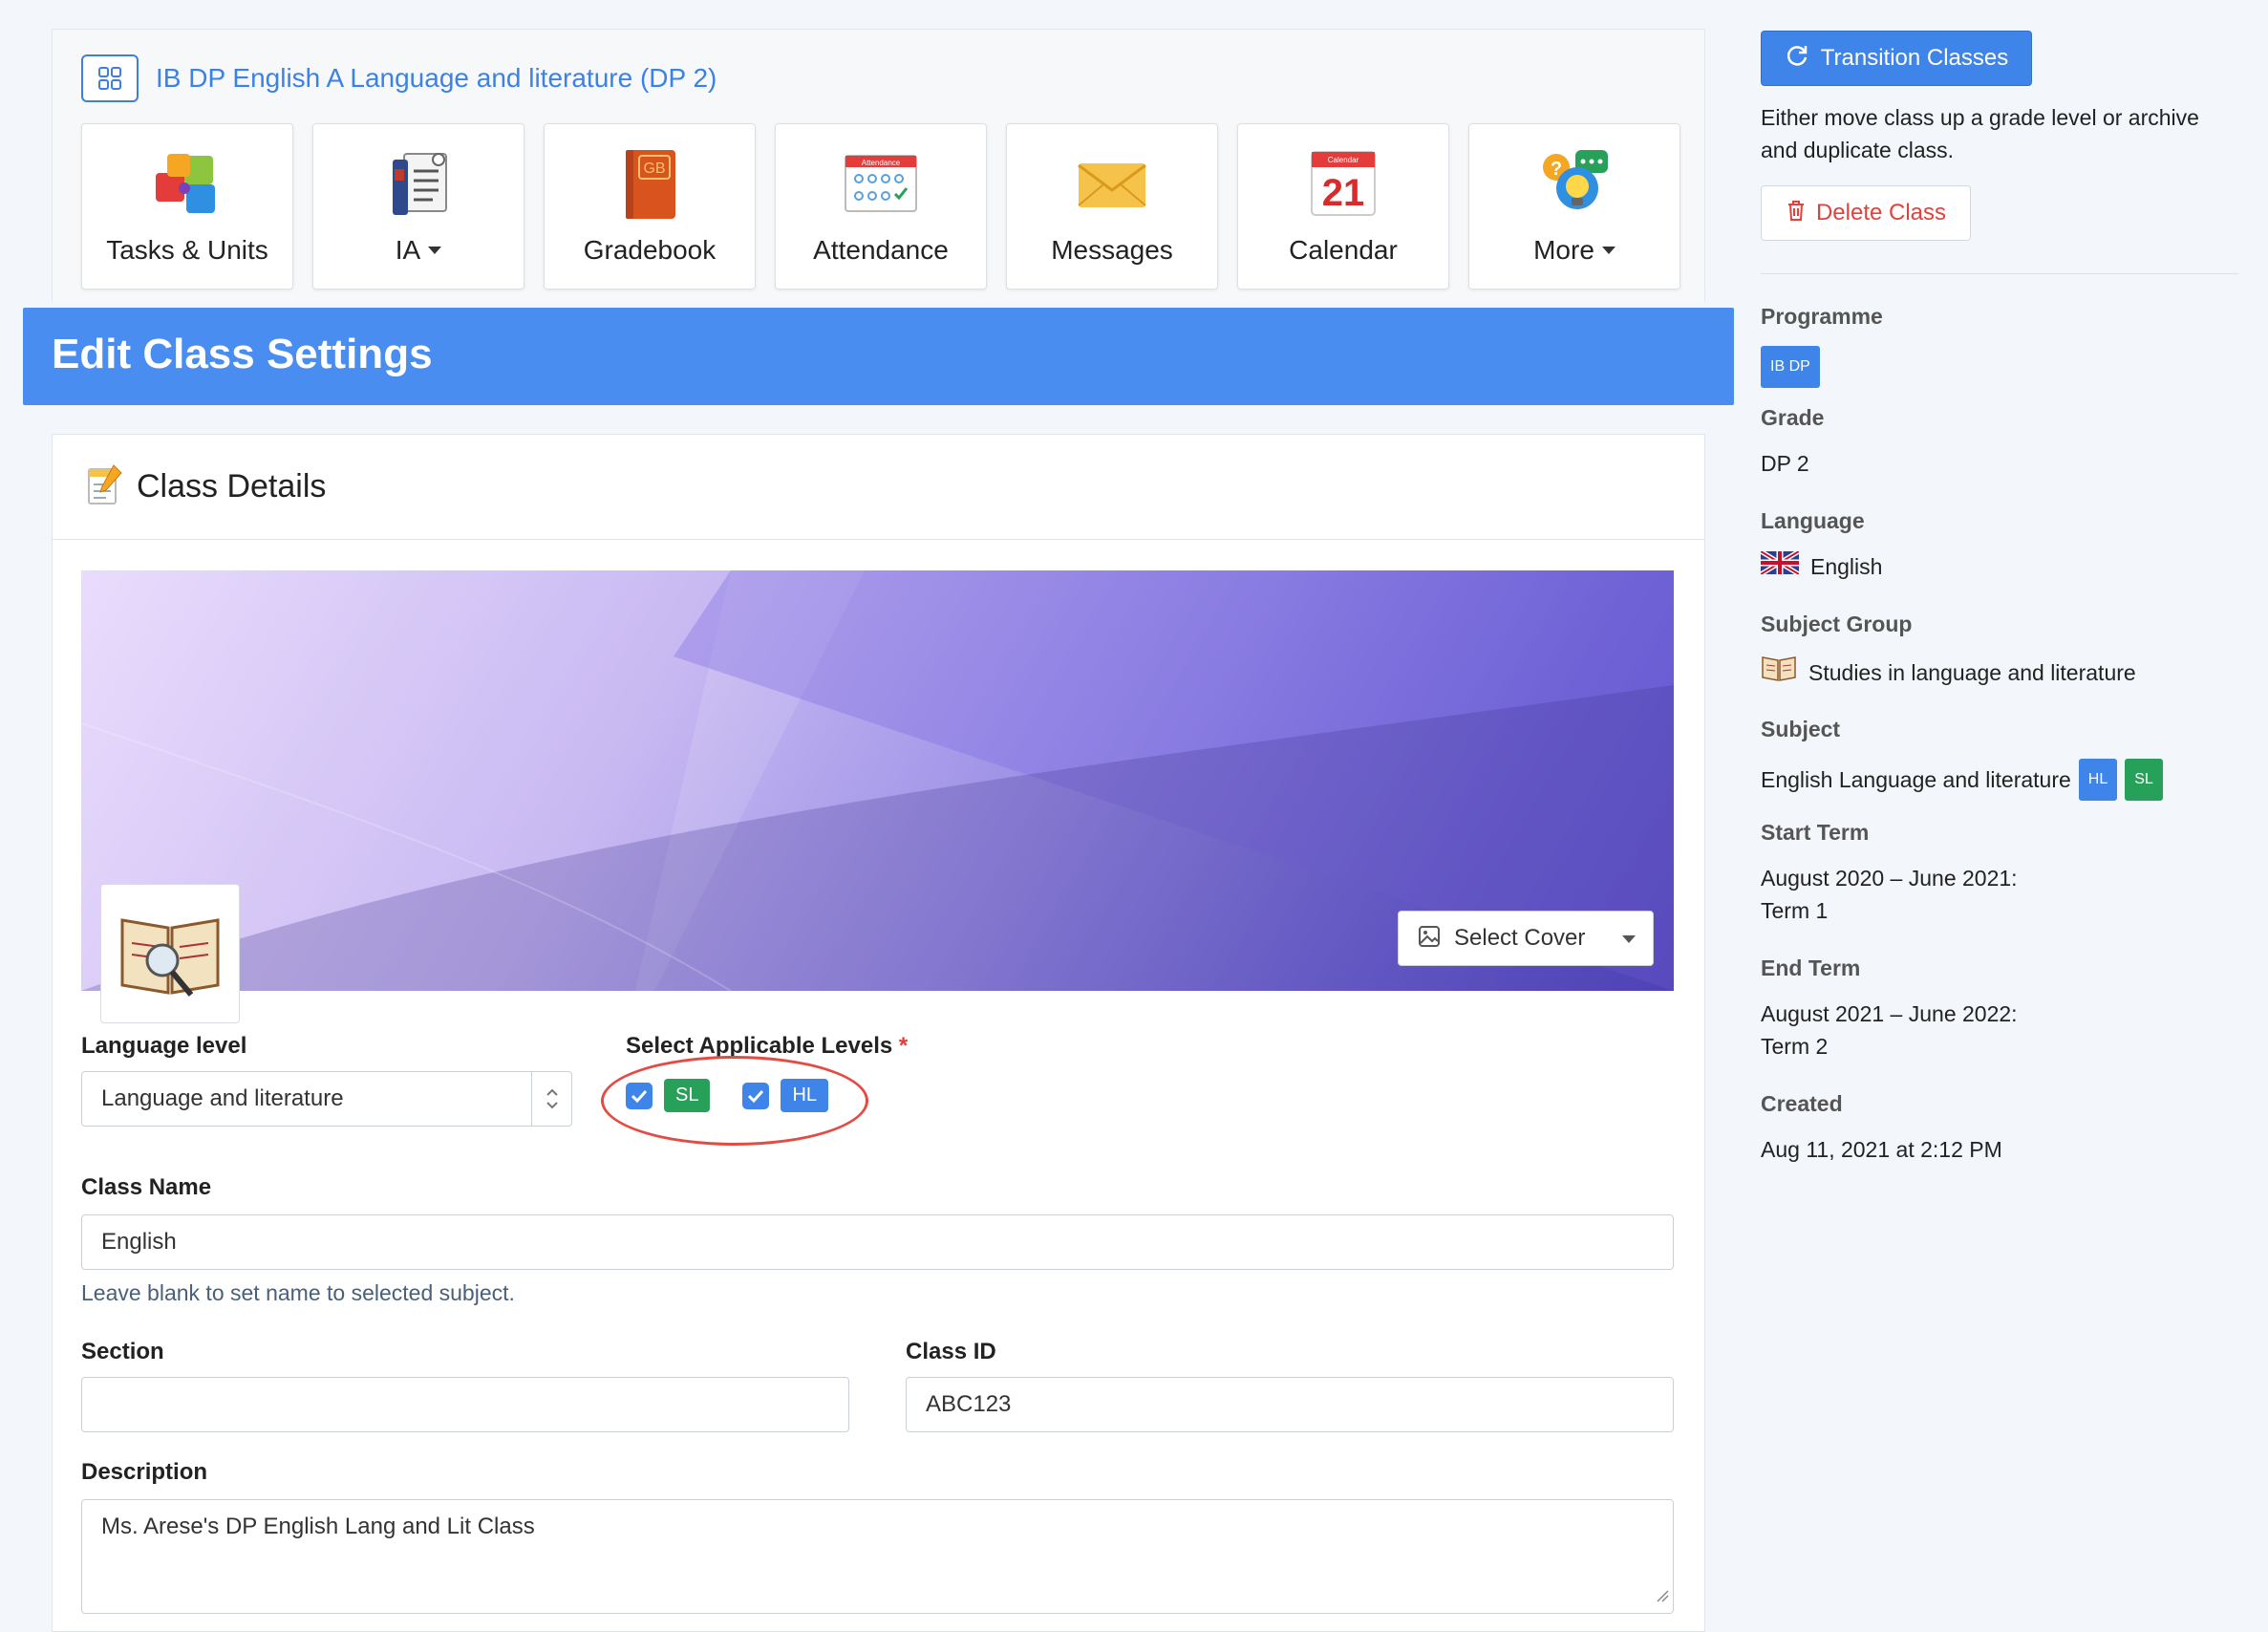 Image resolution: width=2268 pixels, height=1632 pixels. I want to click on subject-label: Subject, so click(1801, 729).